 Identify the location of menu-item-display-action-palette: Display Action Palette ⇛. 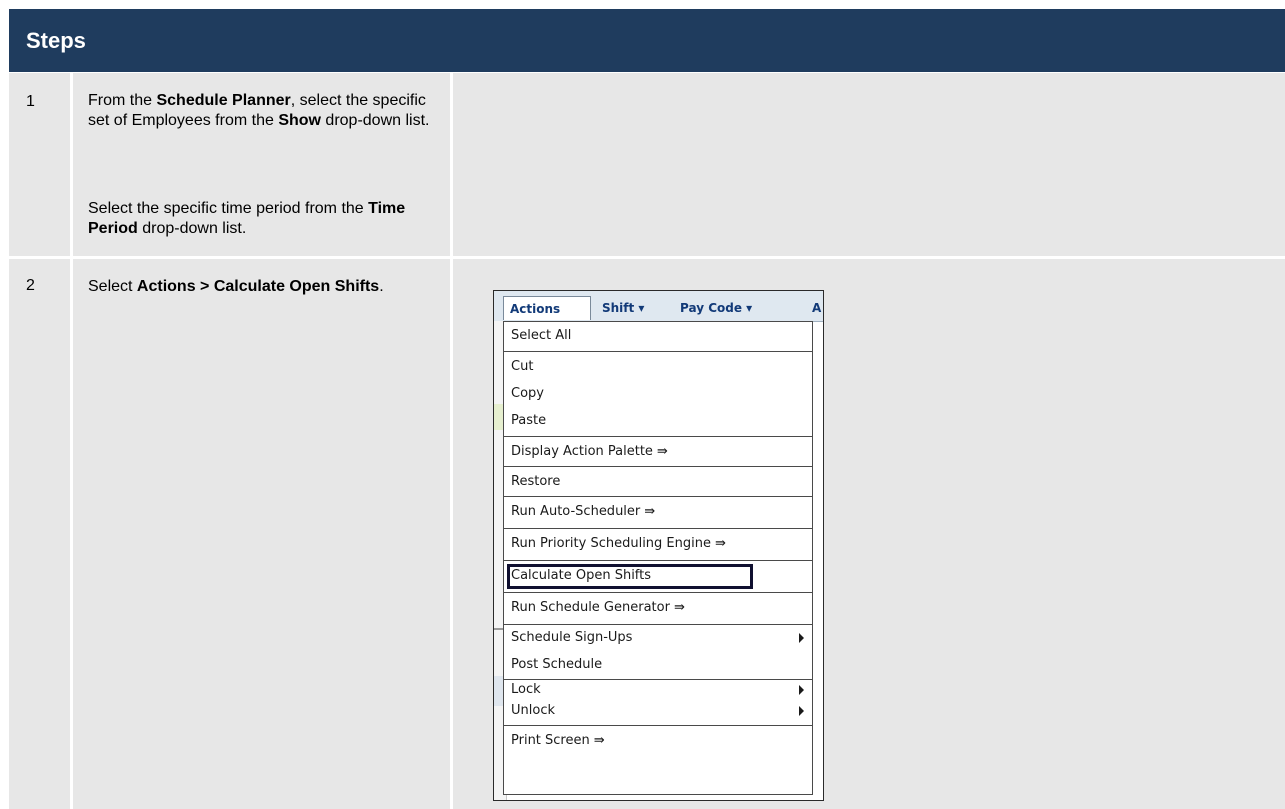
(658, 452).